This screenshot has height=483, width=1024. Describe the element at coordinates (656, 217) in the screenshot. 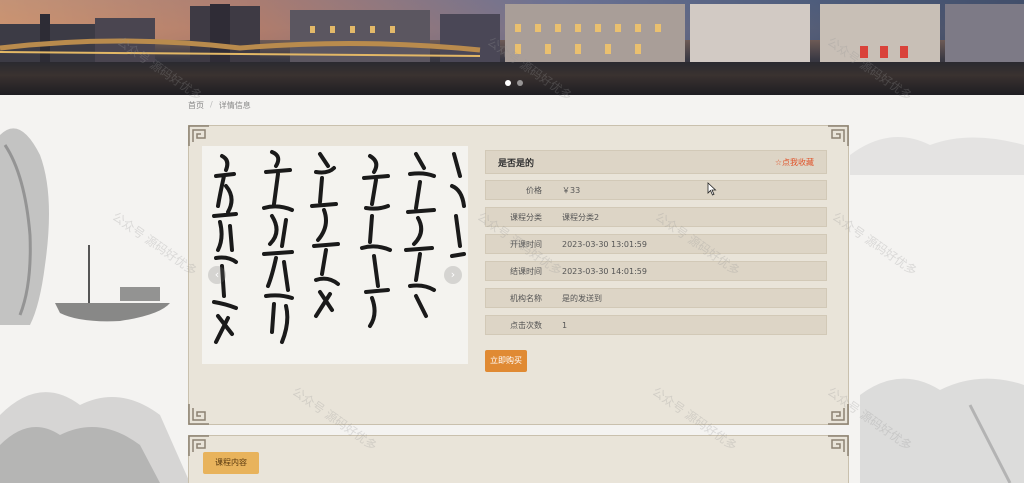

I see `detail-row-category: 课程分类 课程分类2` at that location.